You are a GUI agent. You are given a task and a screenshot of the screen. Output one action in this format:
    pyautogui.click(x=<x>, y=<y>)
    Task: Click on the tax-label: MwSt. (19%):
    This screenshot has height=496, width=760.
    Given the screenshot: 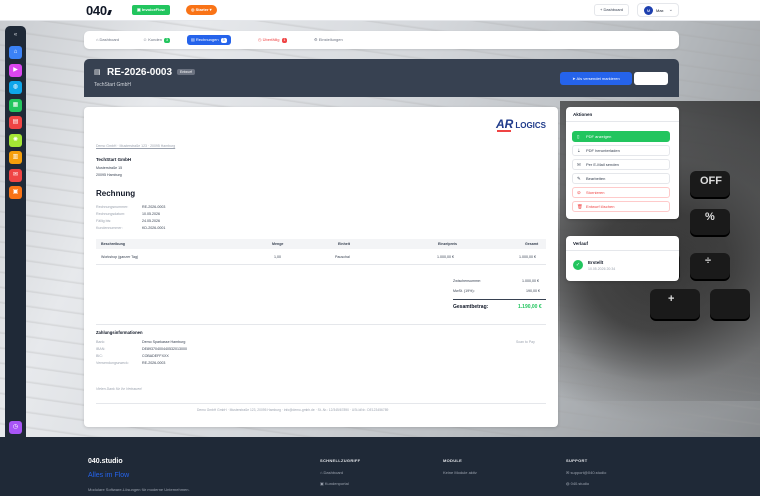 What is the action you would take?
    pyautogui.click(x=464, y=291)
    